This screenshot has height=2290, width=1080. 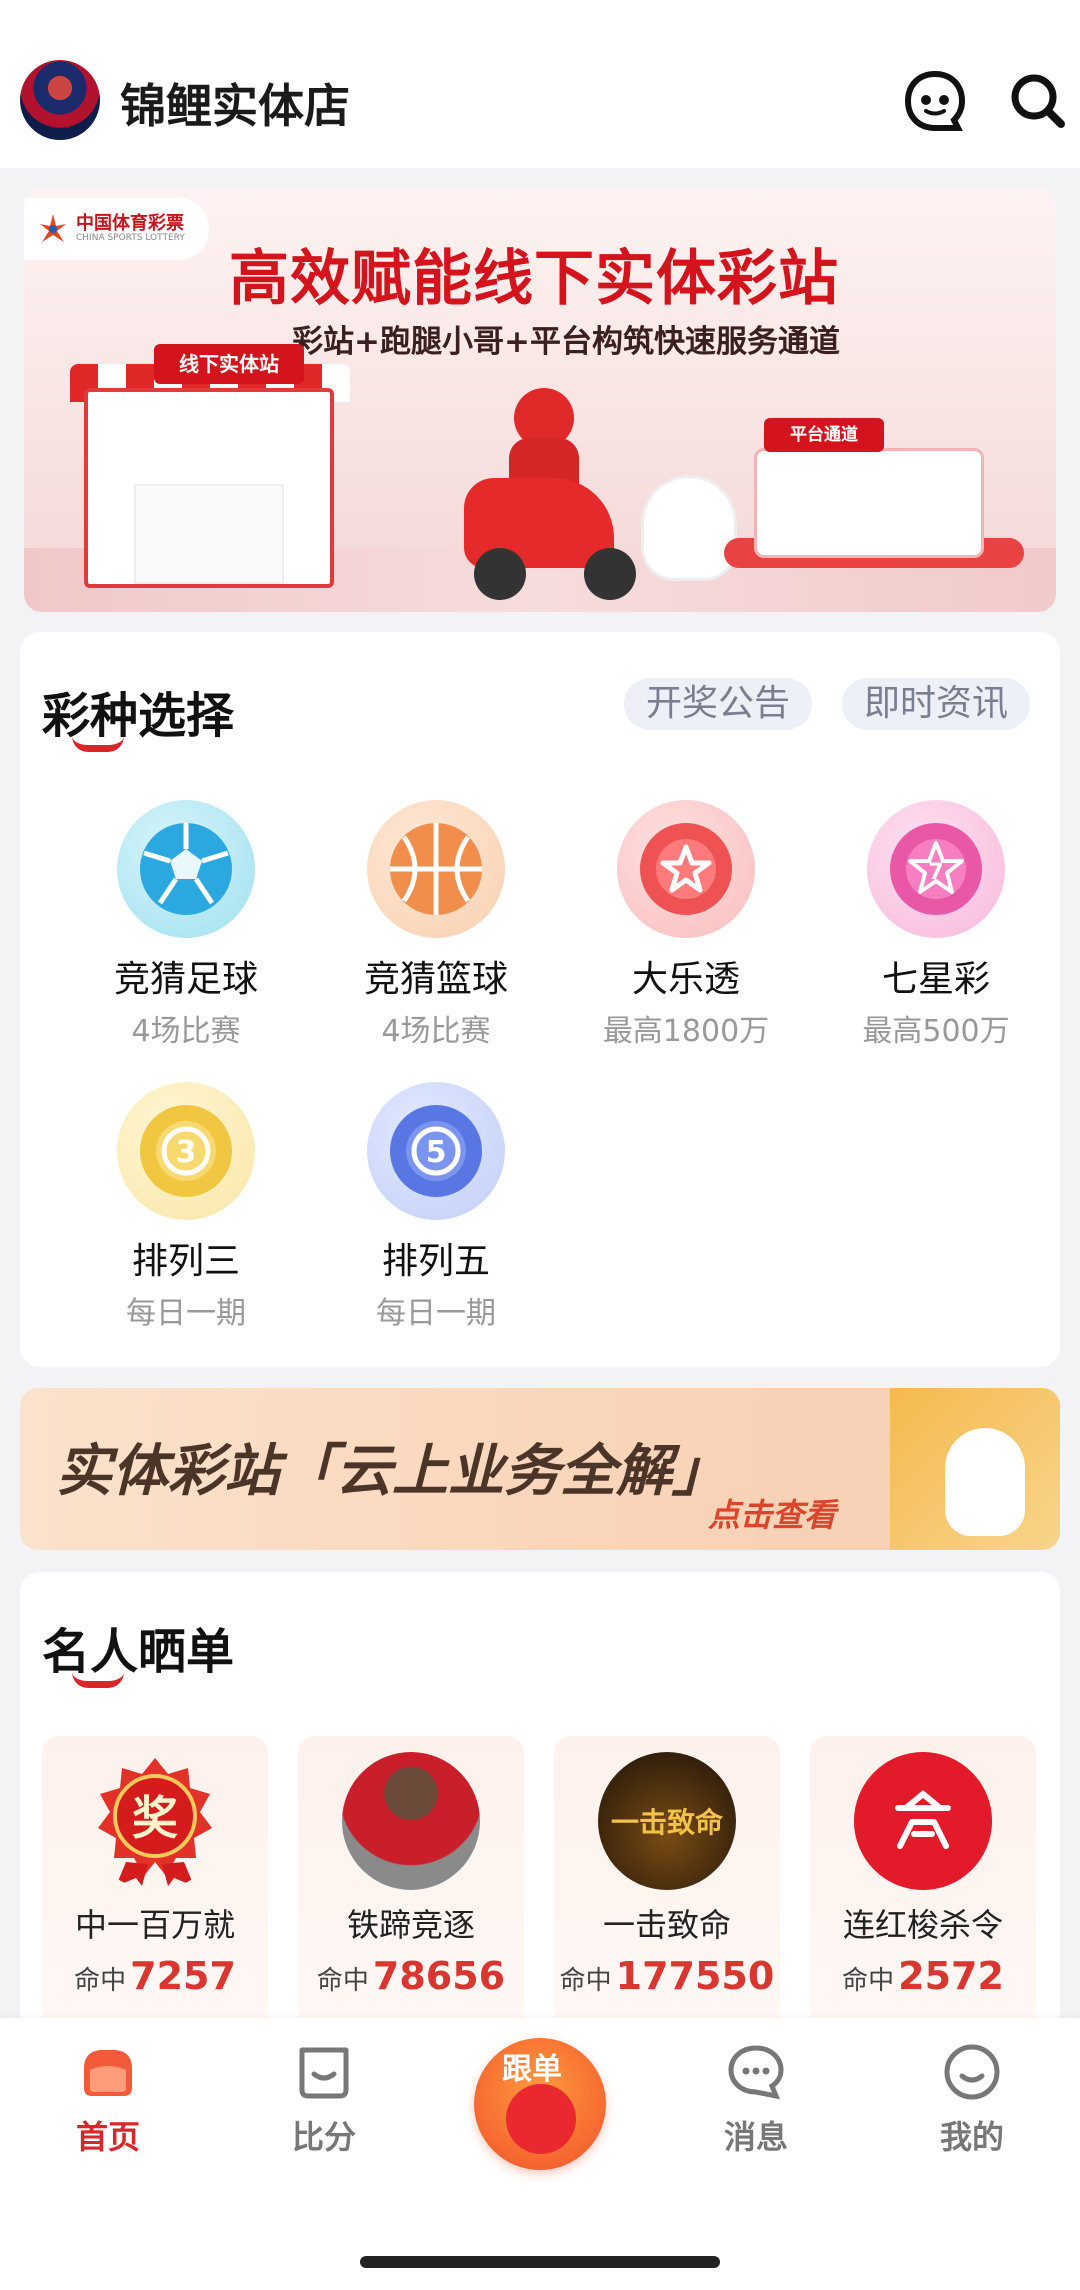 I want to click on nav-label: 比分, so click(x=323, y=2137).